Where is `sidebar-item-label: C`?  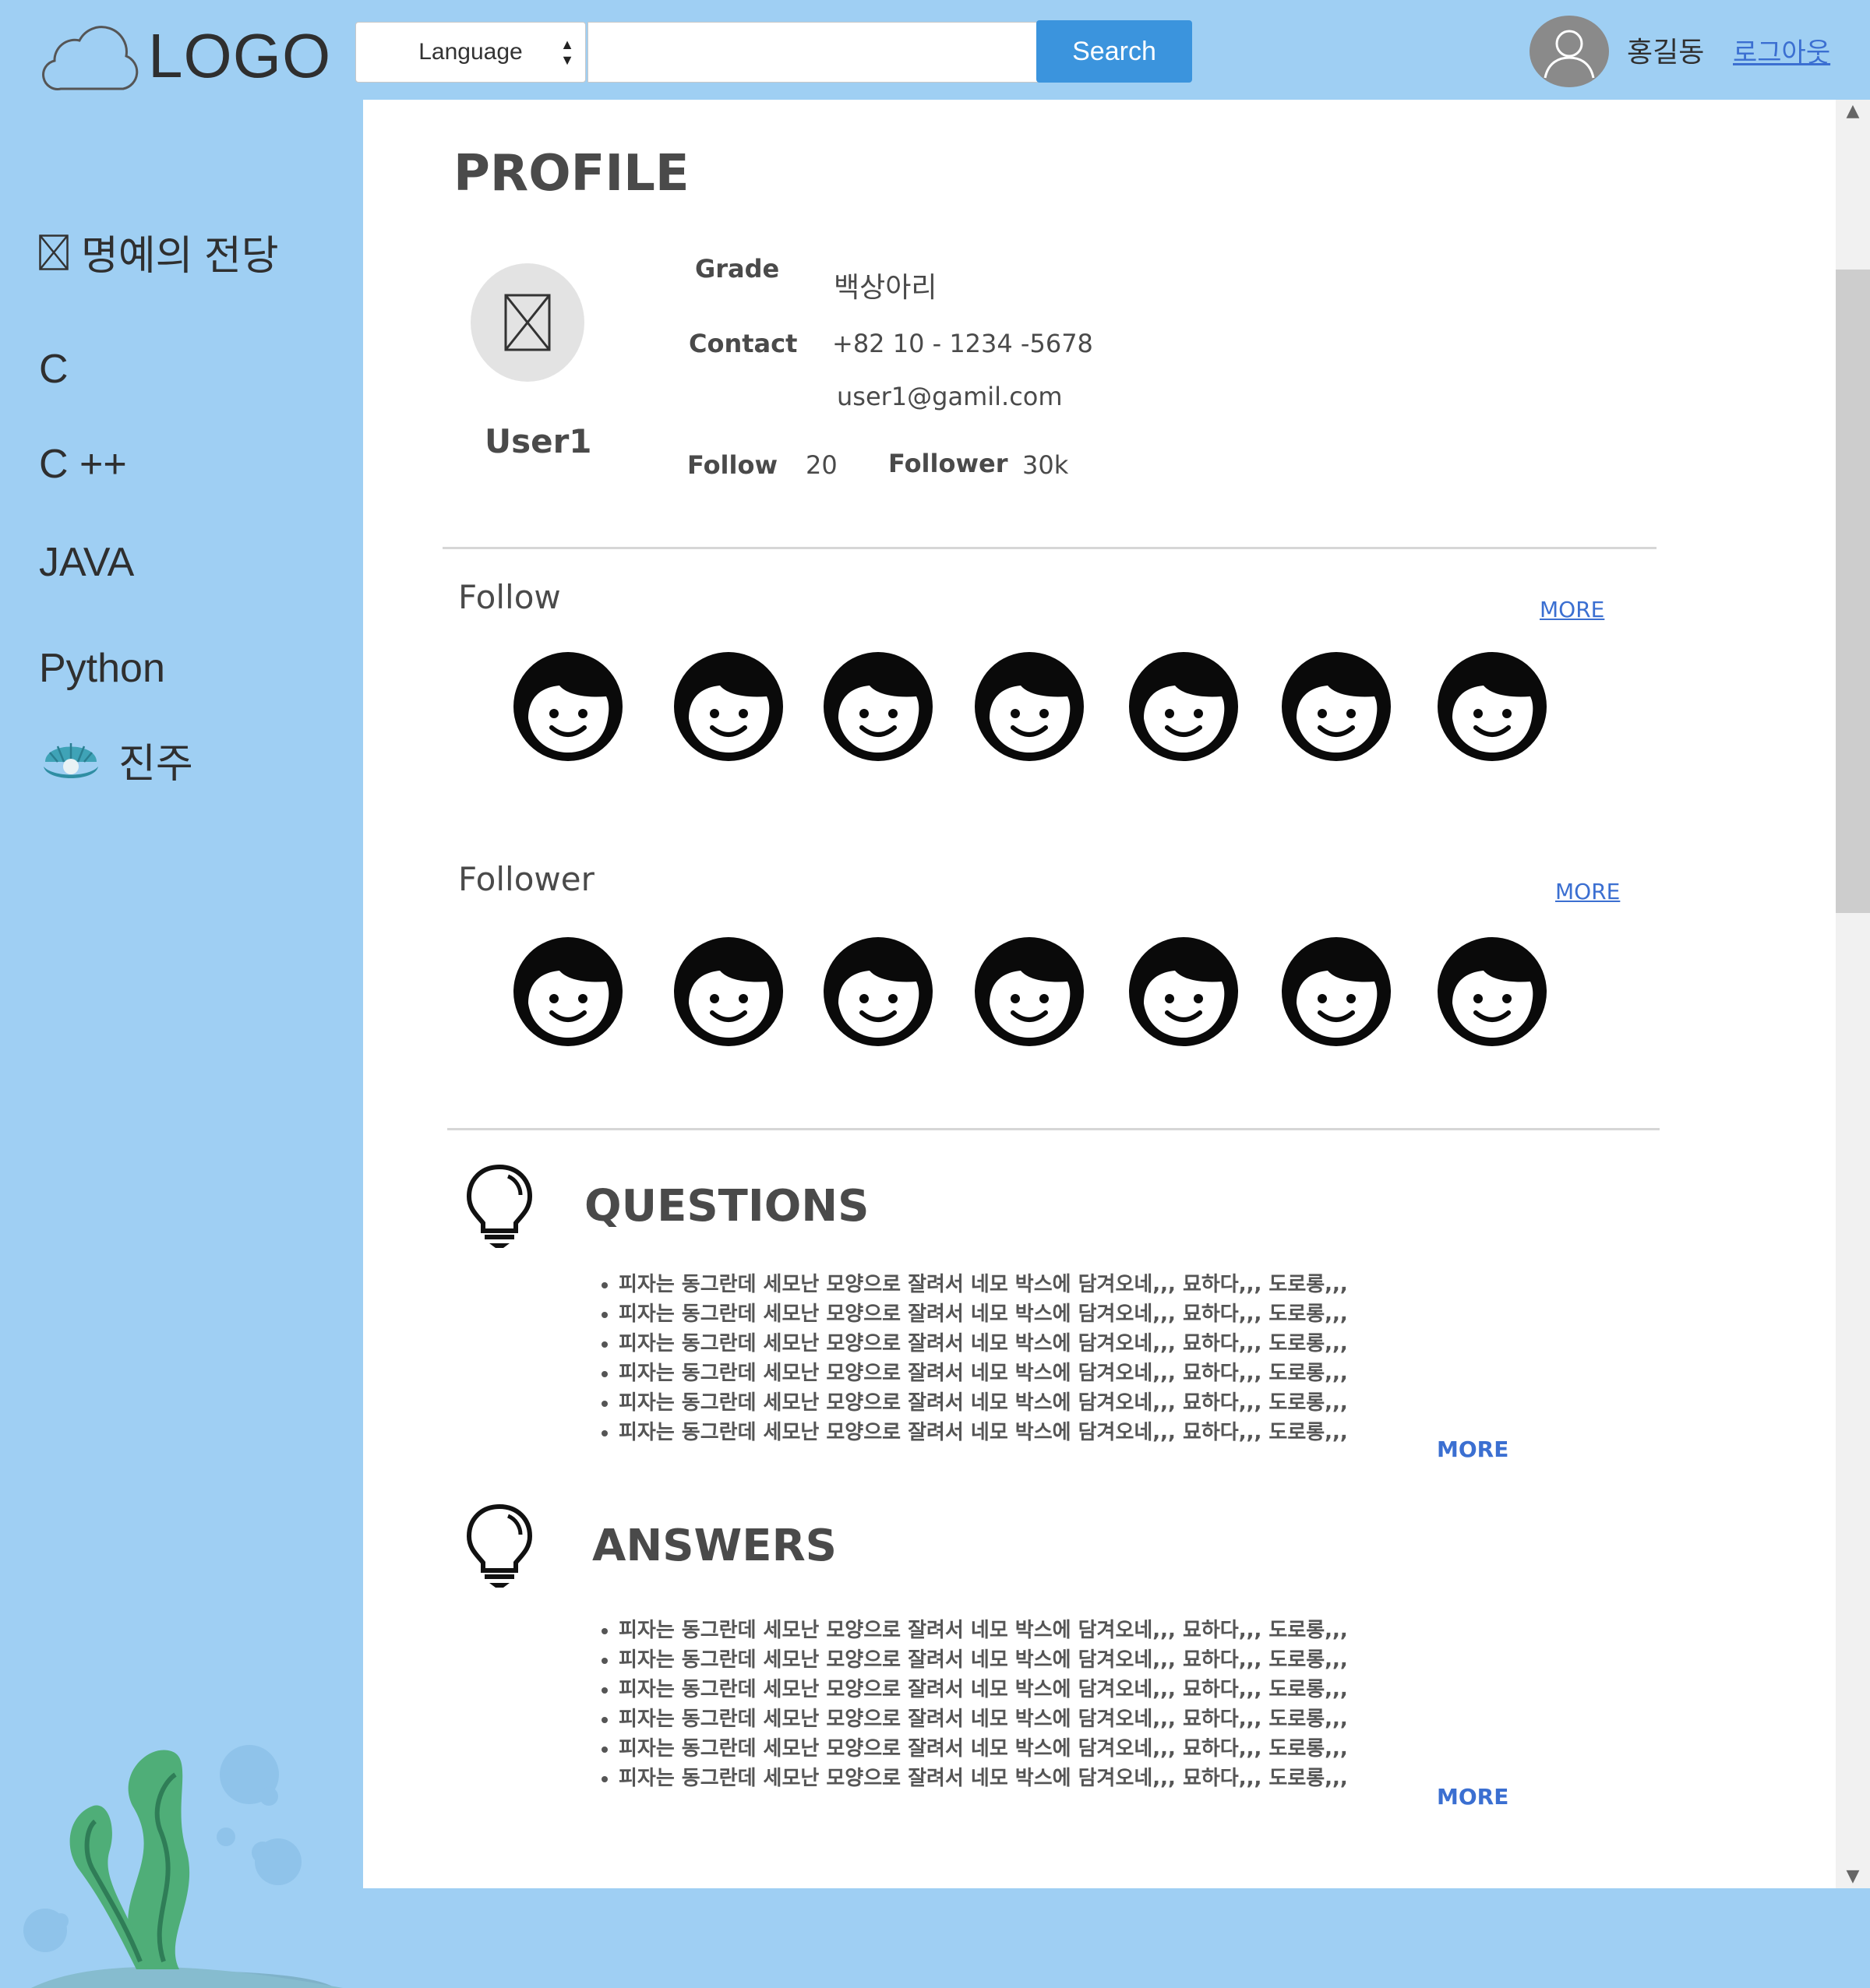 sidebar-item-label: C is located at coordinates (54, 369).